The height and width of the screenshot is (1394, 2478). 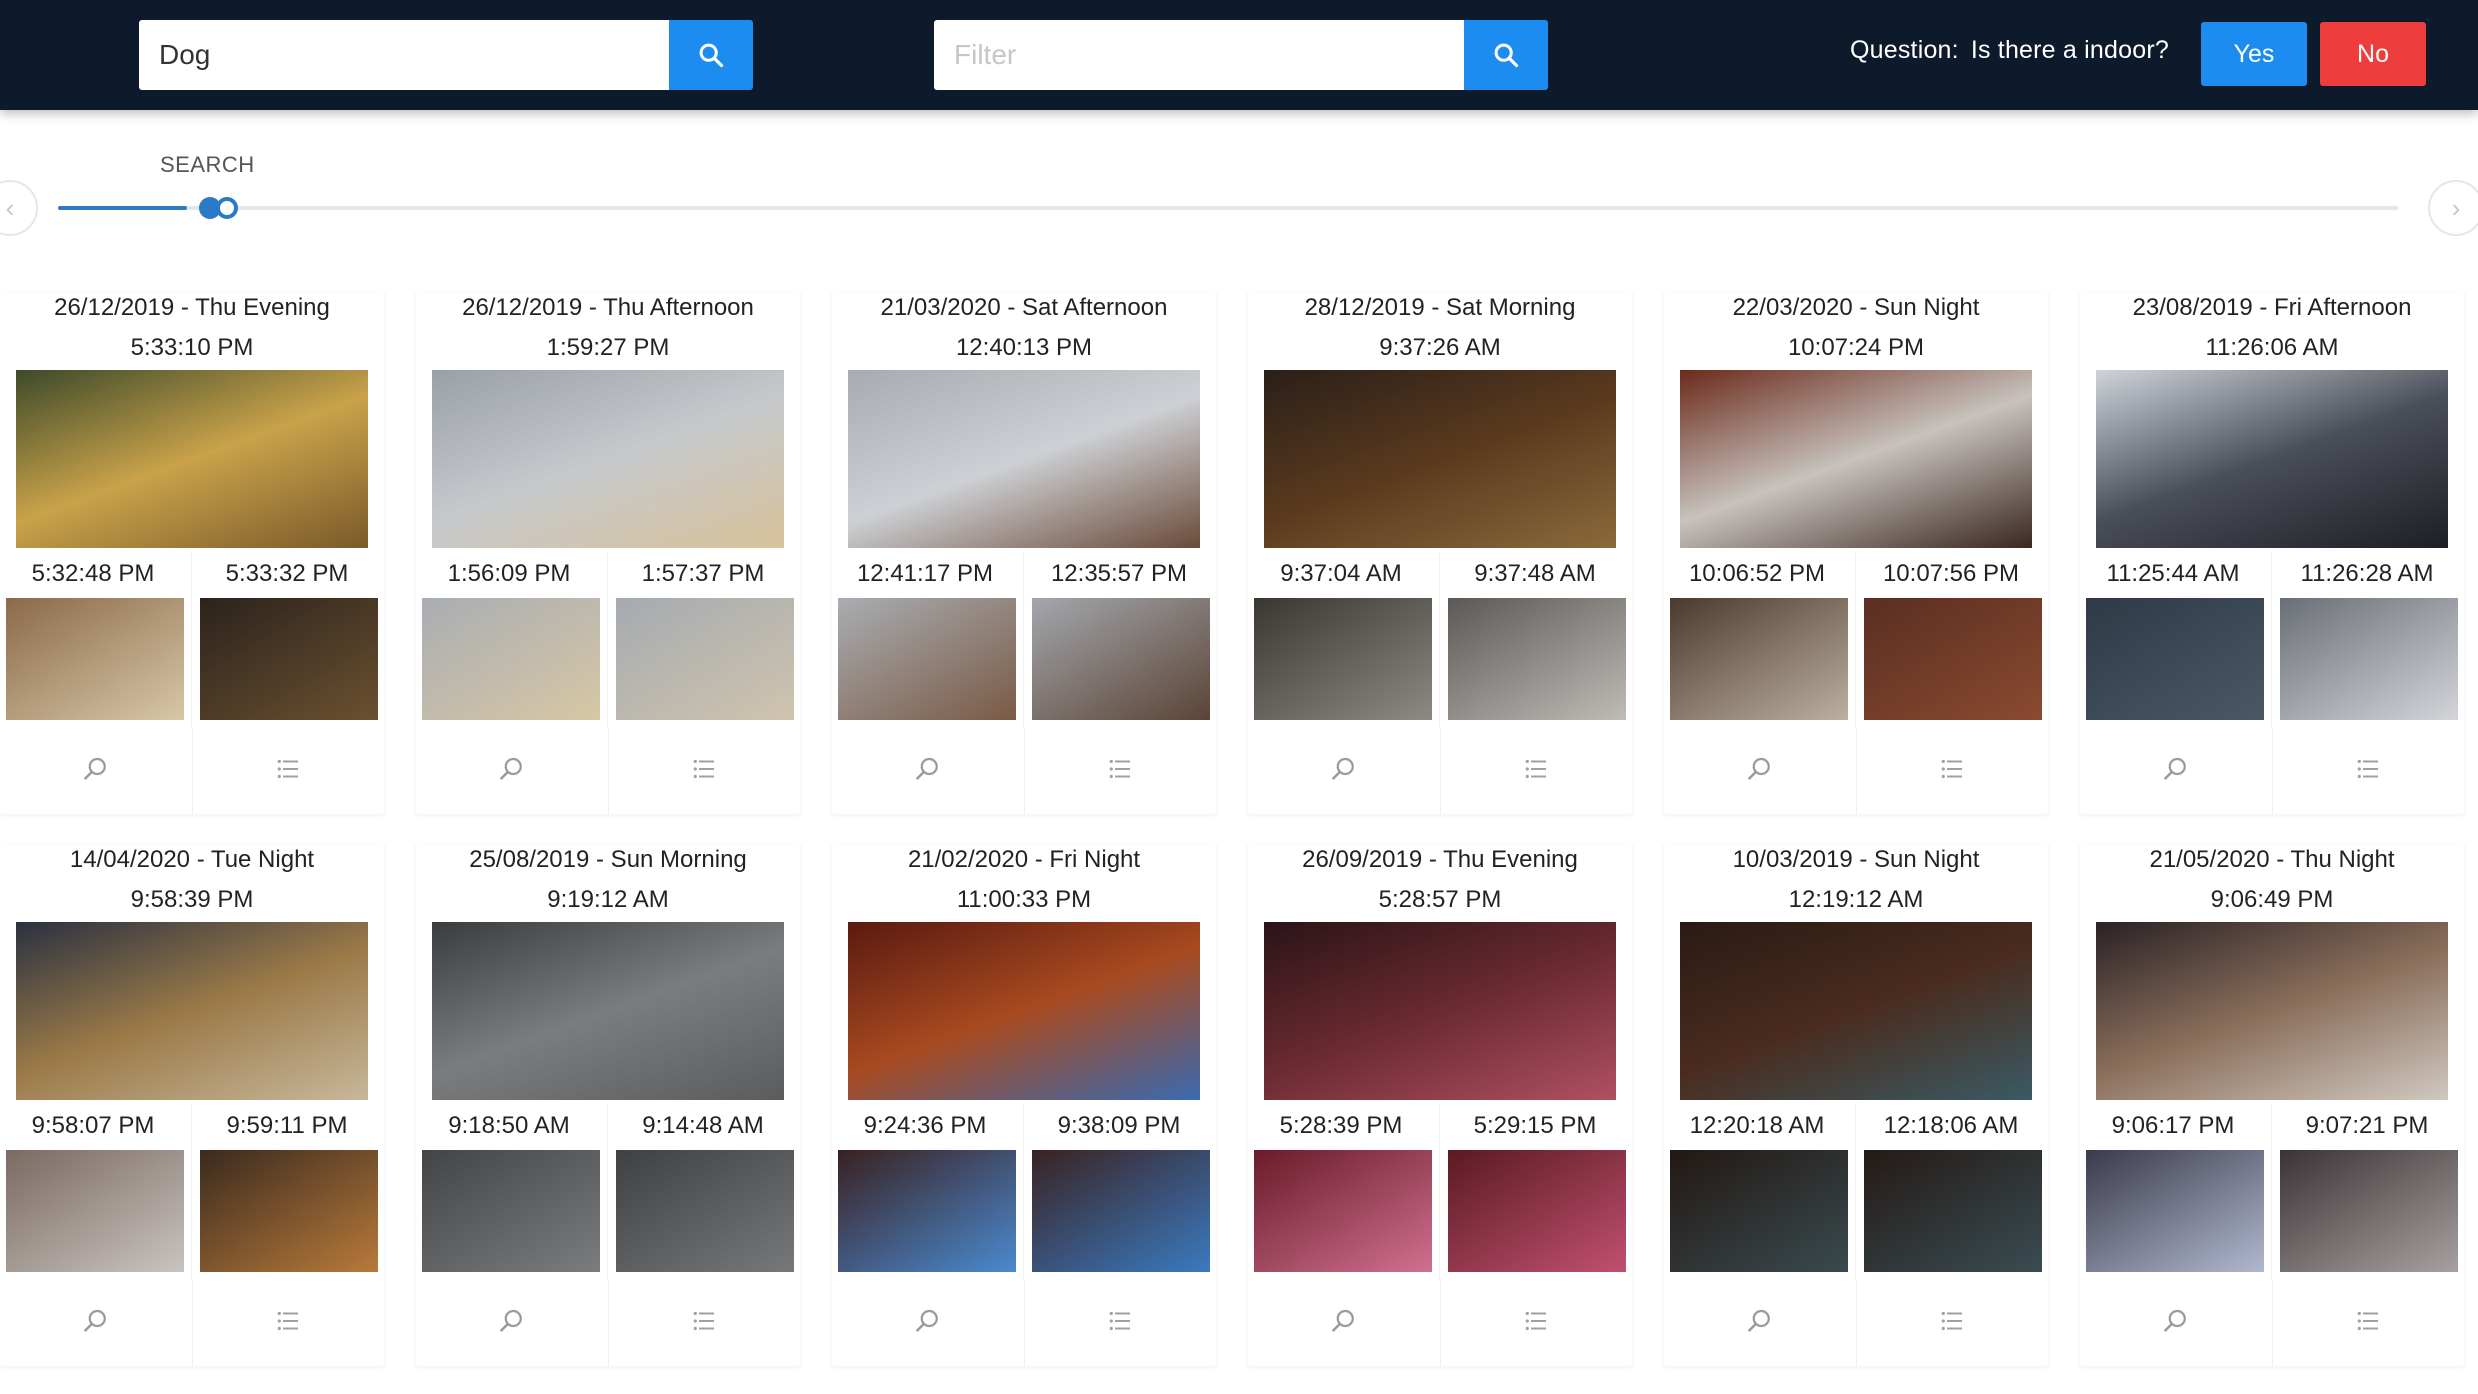 What do you see at coordinates (1506, 55) in the screenshot?
I see `filter-search-button` at bounding box center [1506, 55].